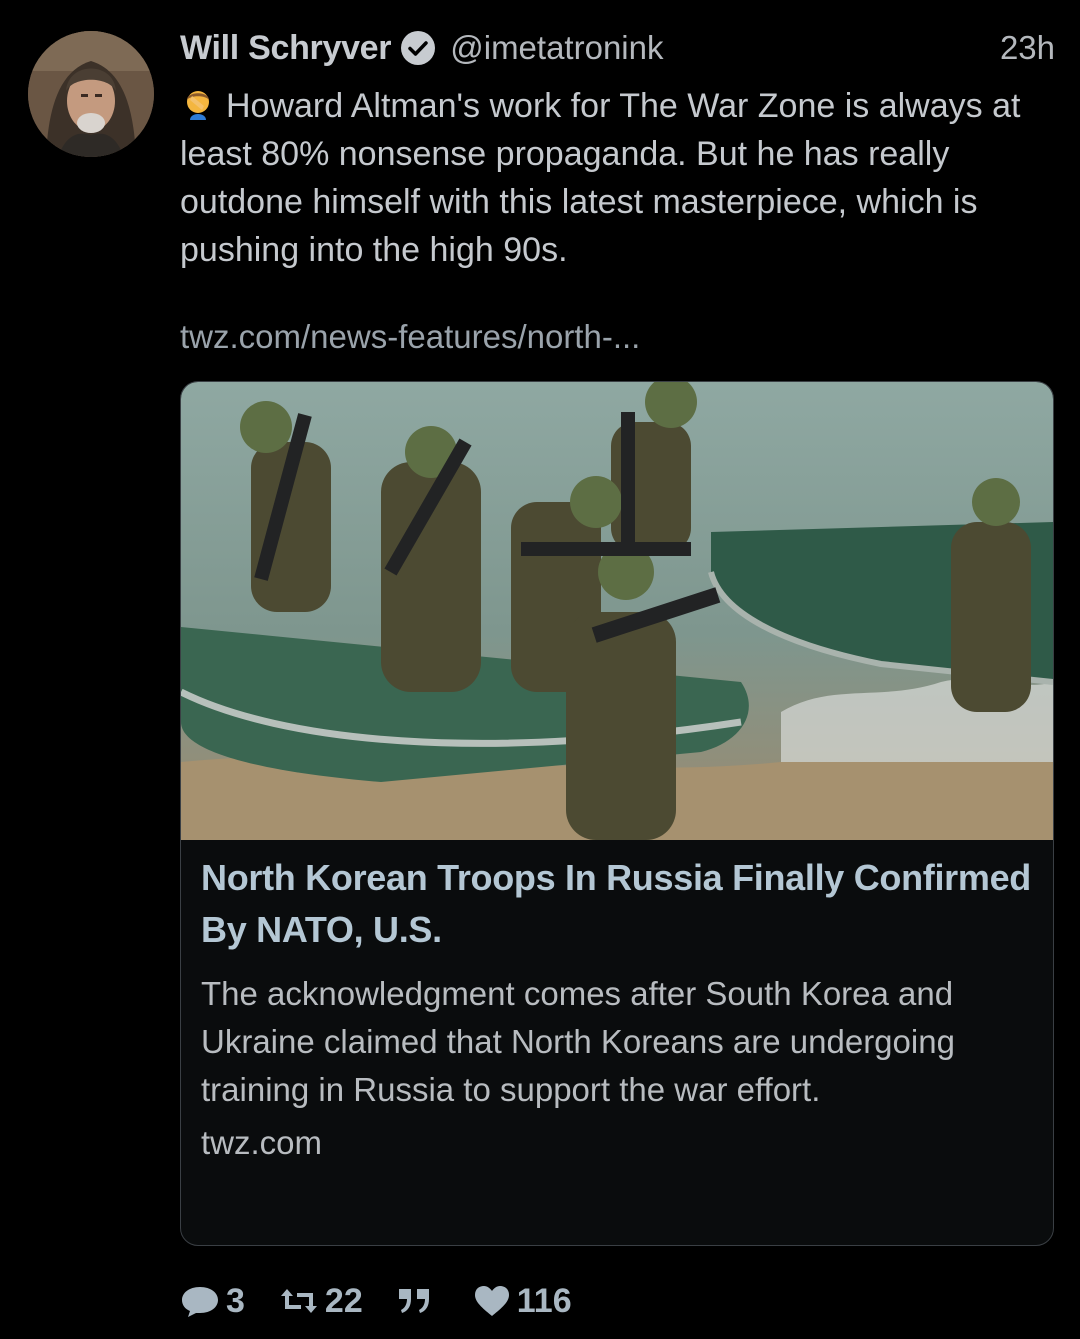 Image resolution: width=1080 pixels, height=1339 pixels. What do you see at coordinates (321, 1301) in the screenshot?
I see `retweet-button: 22` at bounding box center [321, 1301].